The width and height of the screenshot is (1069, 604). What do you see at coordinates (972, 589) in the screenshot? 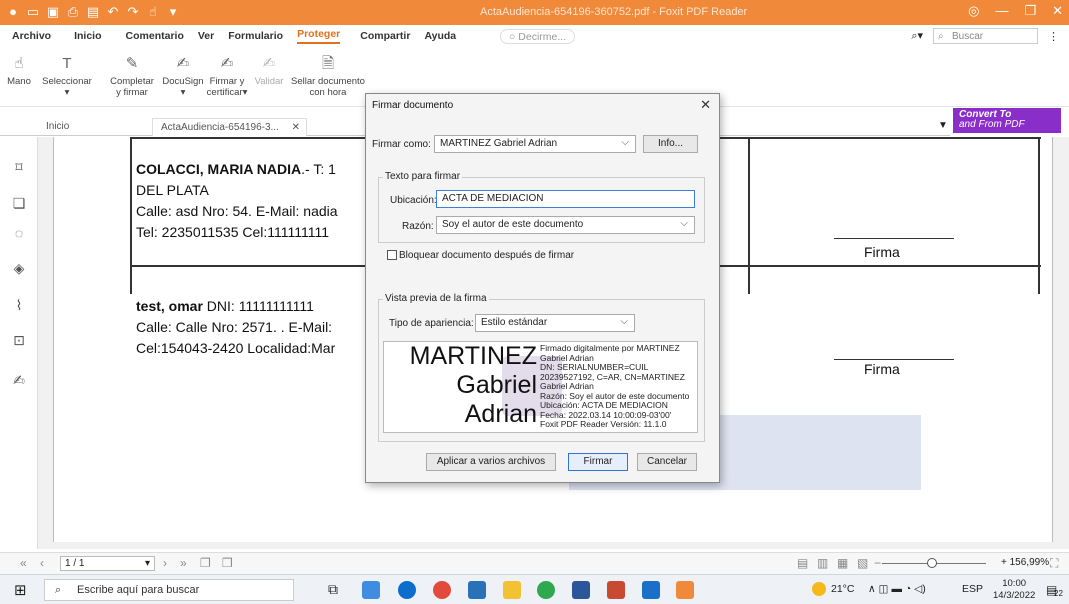
I see `input-language: ESP` at bounding box center [972, 589].